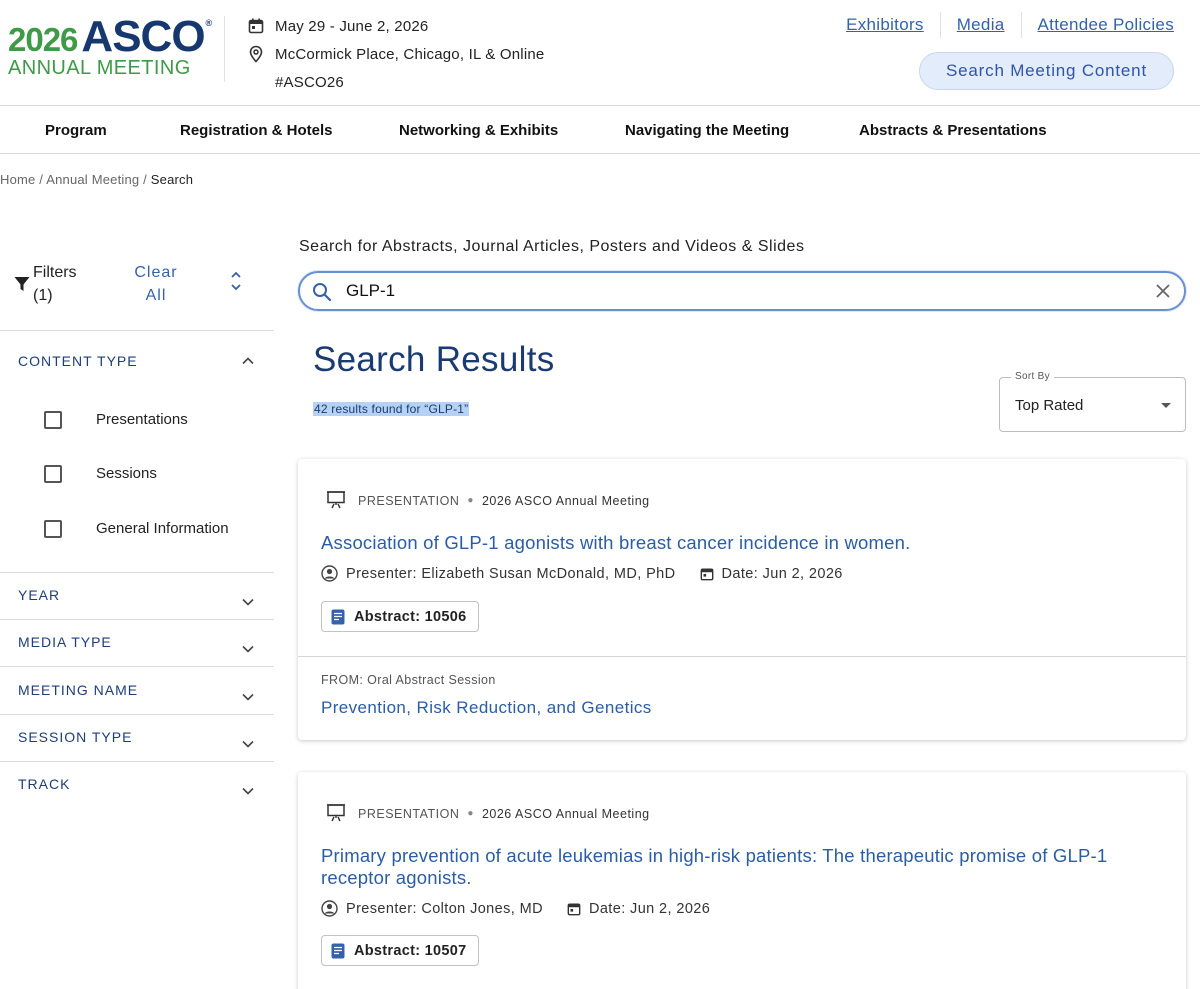 The image size is (1200, 989). Describe the element at coordinates (126, 473) in the screenshot. I see `checkbox-label: Sessions` at that location.